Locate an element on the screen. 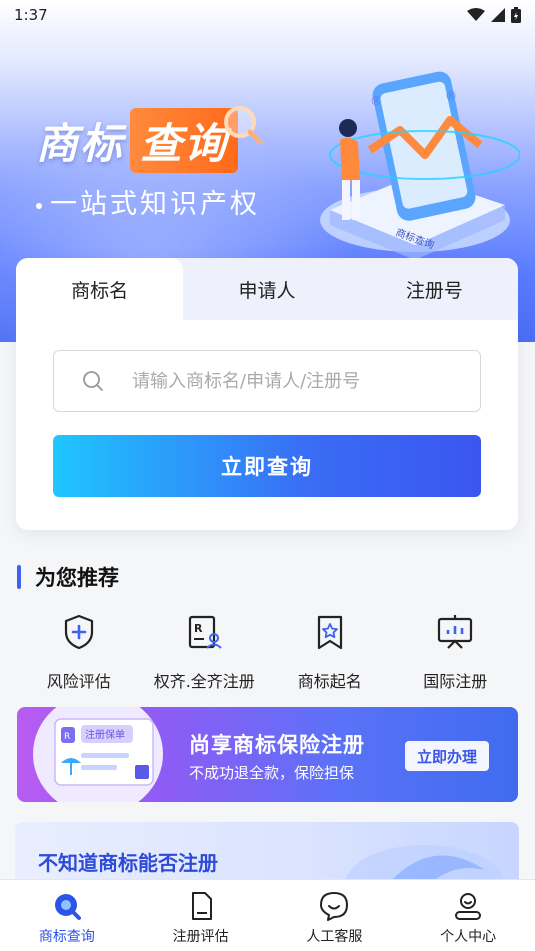 The image size is (535, 951). document-icon is located at coordinates (201, 906).